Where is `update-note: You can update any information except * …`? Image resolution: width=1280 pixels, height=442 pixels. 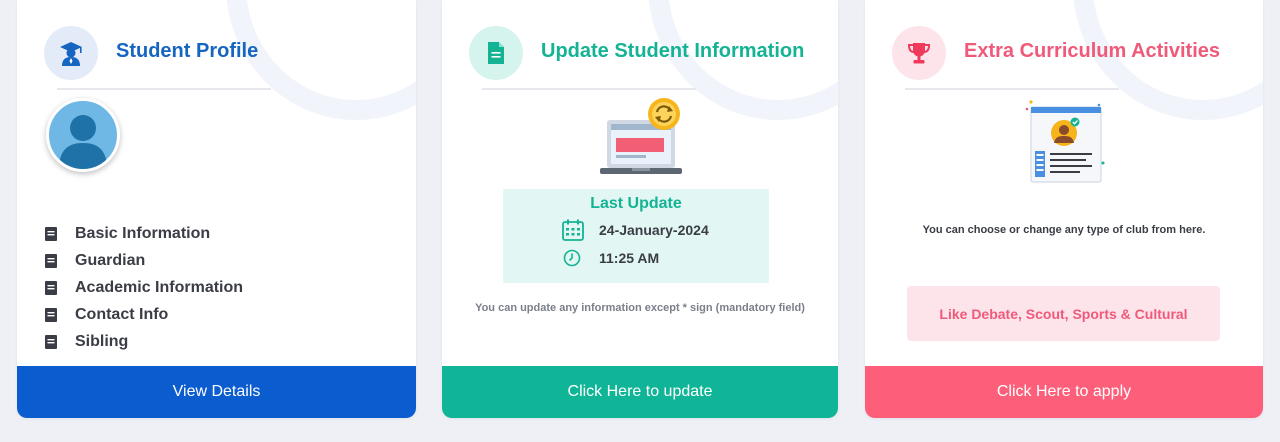
update-note: You can update any information except * … is located at coordinates (640, 308).